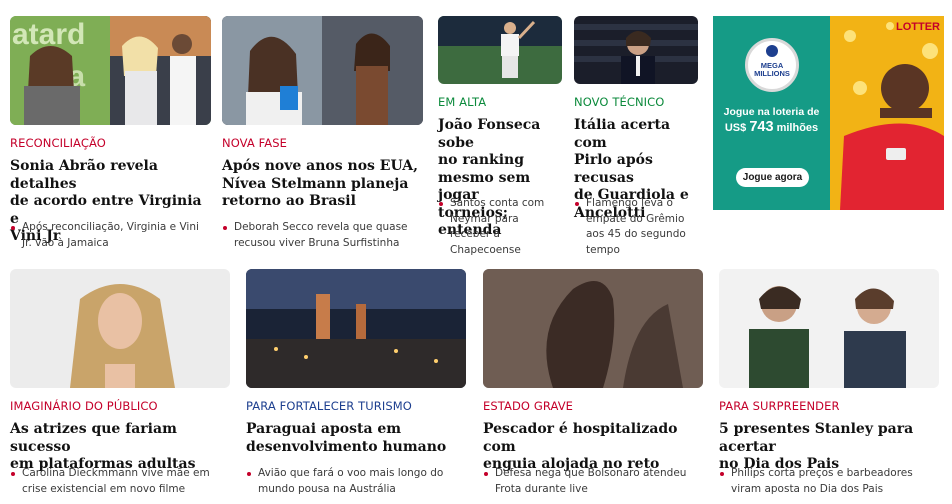 Image resolution: width=952 pixels, height=504 pixels. Describe the element at coordinates (475, 234) in the screenshot. I see `related-line: receber a` at that location.